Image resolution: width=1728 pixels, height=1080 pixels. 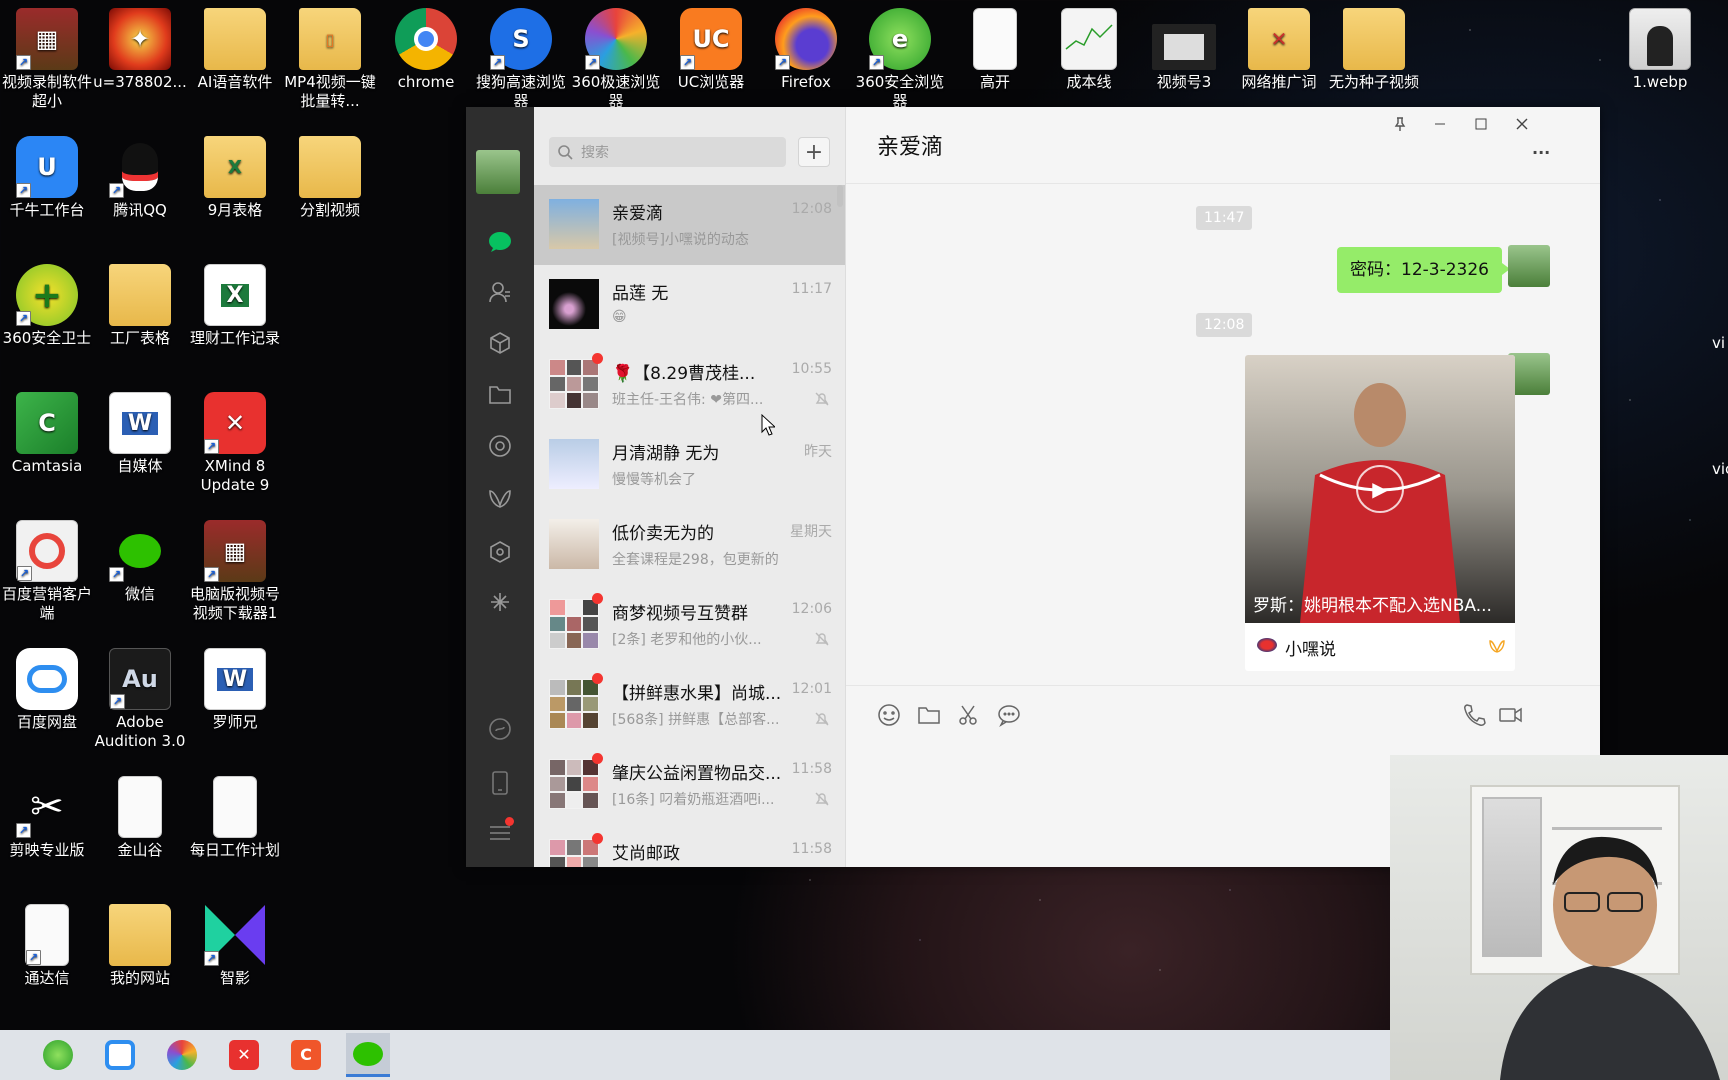 I want to click on desktop-icon-uc: UC ↗ UC浏览器, so click(x=711, y=50).